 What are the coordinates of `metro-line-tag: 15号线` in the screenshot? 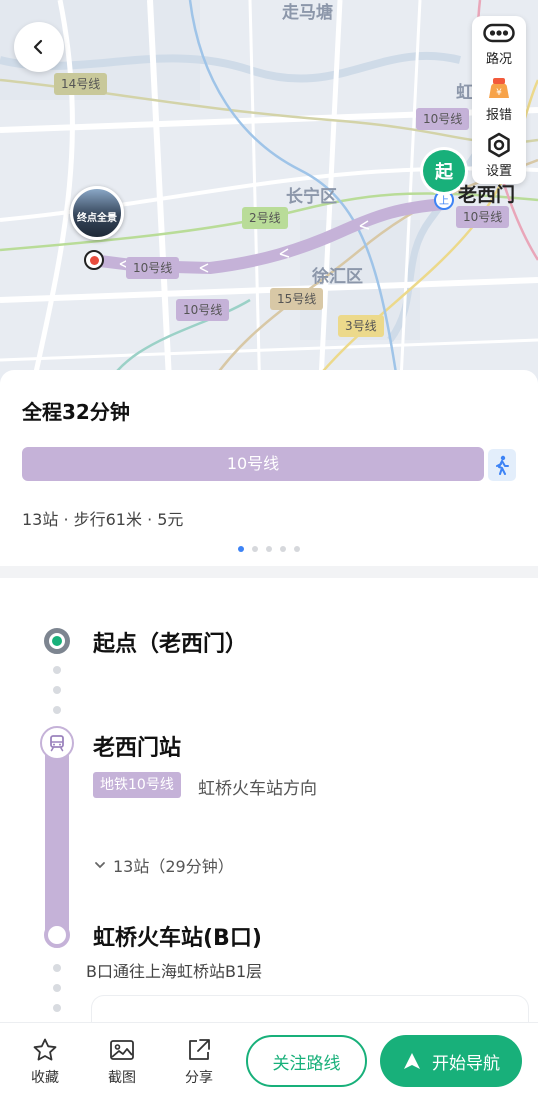 It's located at (297, 299).